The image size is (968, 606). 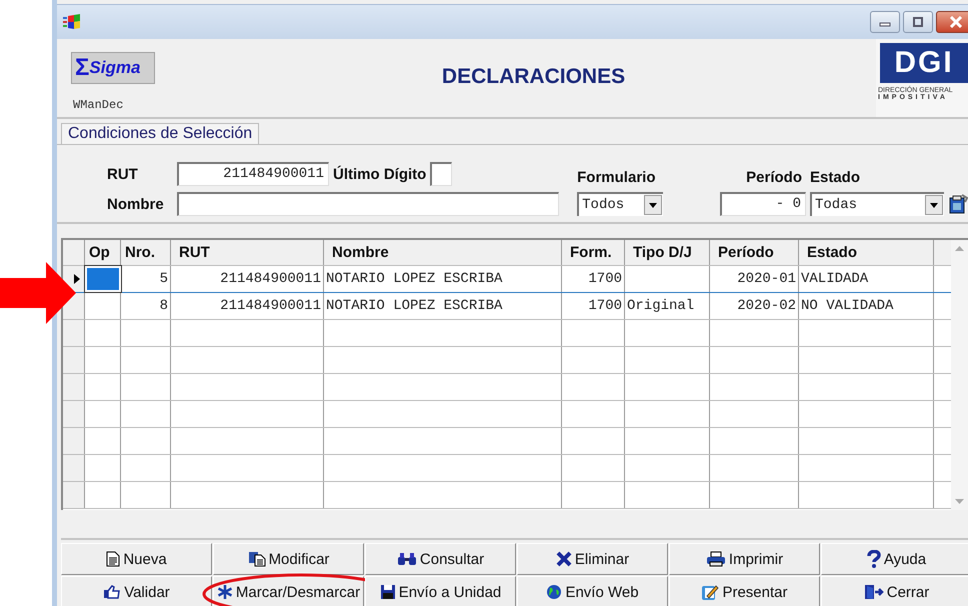 I want to click on clipboard-pen-icon, so click(x=710, y=592).